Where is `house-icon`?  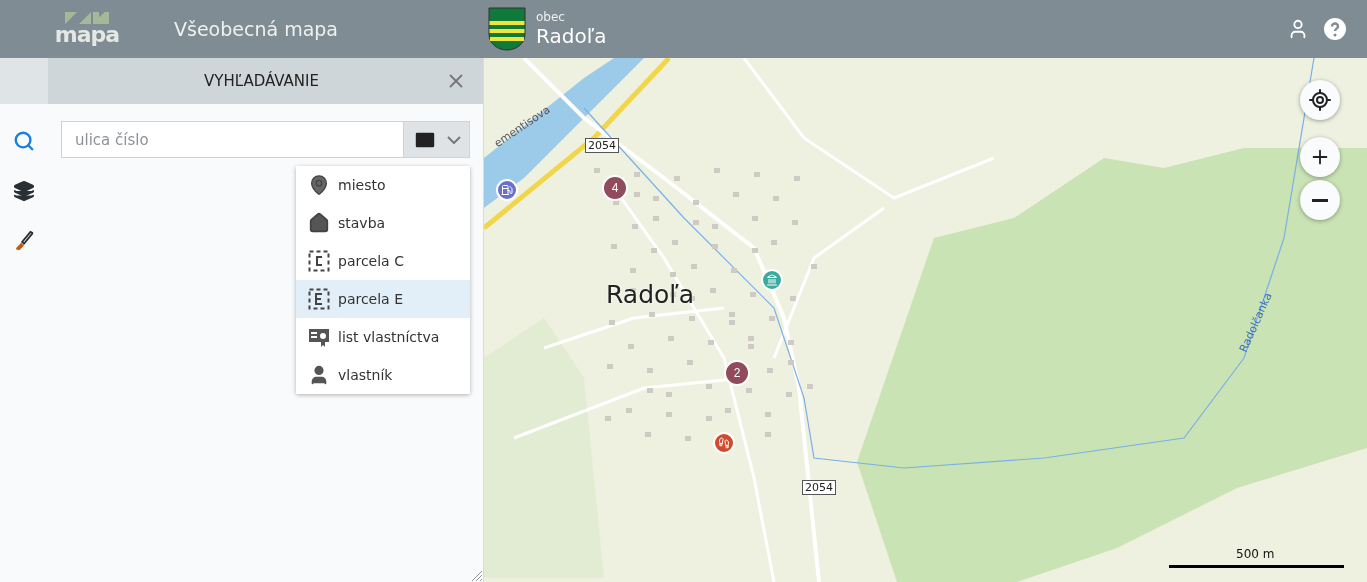 house-icon is located at coordinates (319, 223).